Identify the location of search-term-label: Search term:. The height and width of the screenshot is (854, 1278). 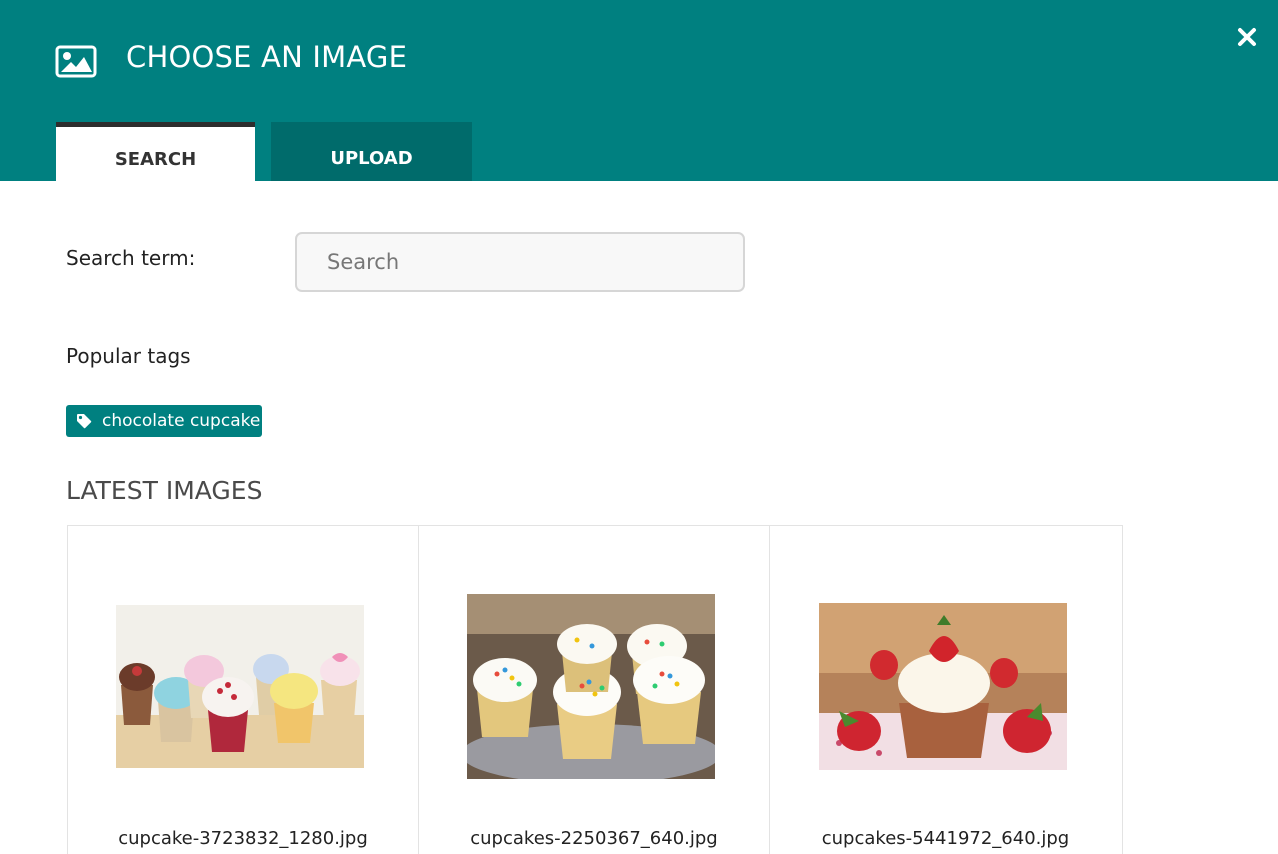
(131, 258).